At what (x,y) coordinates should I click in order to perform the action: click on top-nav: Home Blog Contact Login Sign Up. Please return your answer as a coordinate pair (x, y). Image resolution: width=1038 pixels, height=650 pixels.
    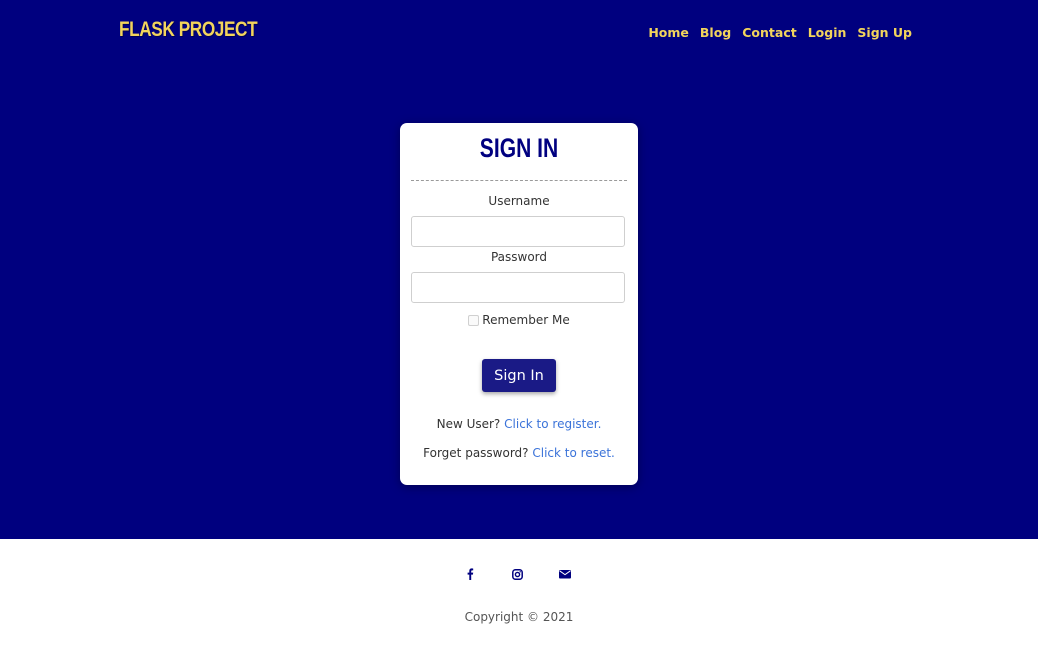
    Looking at the image, I should click on (780, 32).